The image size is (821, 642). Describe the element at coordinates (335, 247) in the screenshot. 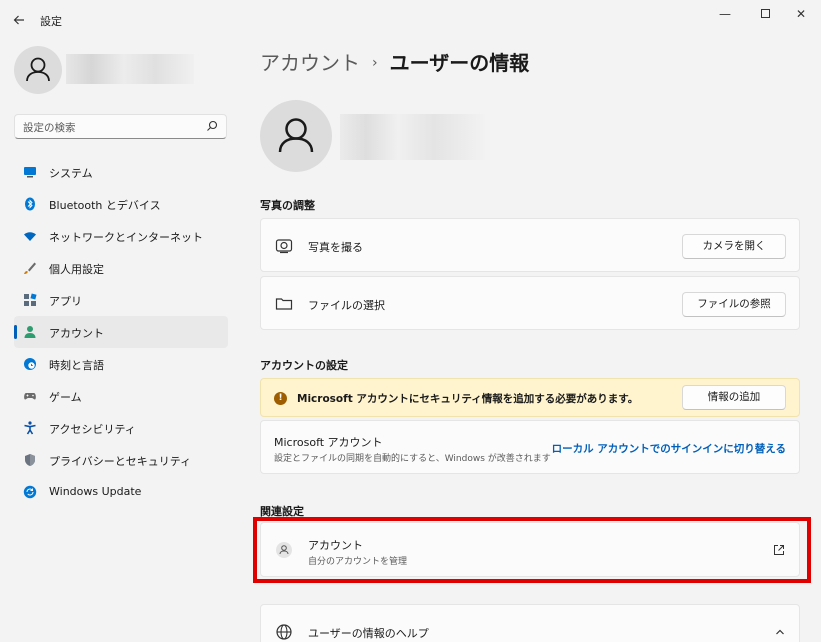

I see `take-photo-label: 写真を撮る` at that location.